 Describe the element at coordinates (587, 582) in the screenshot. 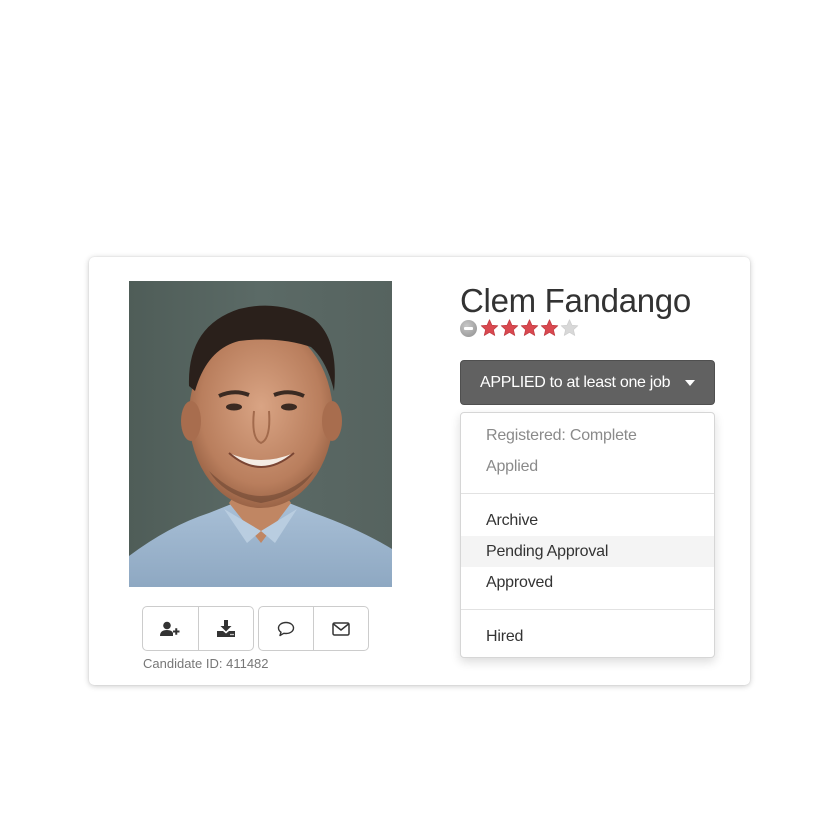

I see `menu-item-approved: Approved` at that location.